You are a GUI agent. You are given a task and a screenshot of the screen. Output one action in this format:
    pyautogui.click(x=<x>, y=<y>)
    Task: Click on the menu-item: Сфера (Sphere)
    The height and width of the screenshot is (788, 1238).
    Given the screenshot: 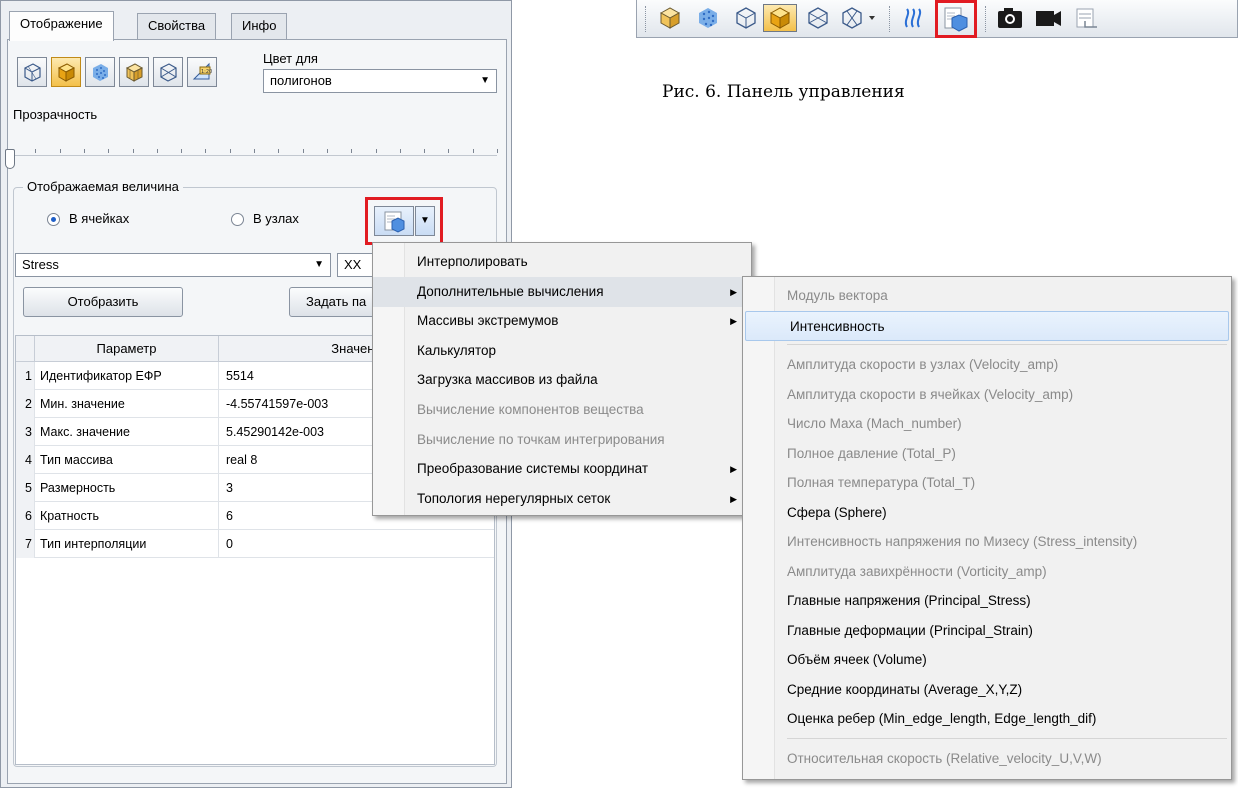 What is the action you would take?
    pyautogui.click(x=987, y=513)
    